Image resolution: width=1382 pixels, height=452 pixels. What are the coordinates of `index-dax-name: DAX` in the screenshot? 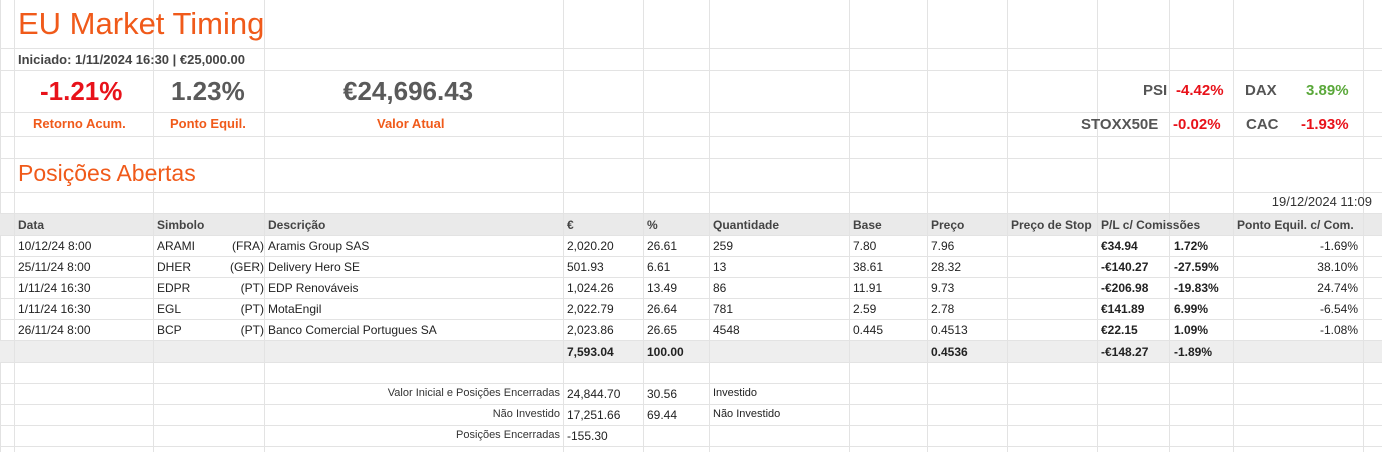 It's located at (1261, 90).